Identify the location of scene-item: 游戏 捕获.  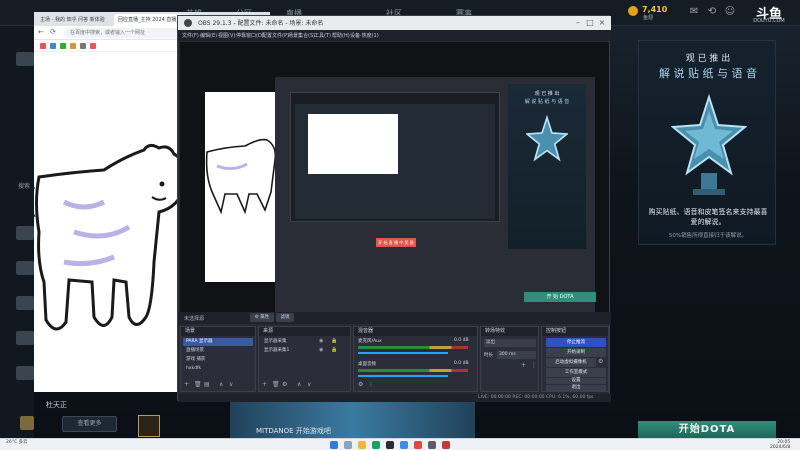
(218, 360).